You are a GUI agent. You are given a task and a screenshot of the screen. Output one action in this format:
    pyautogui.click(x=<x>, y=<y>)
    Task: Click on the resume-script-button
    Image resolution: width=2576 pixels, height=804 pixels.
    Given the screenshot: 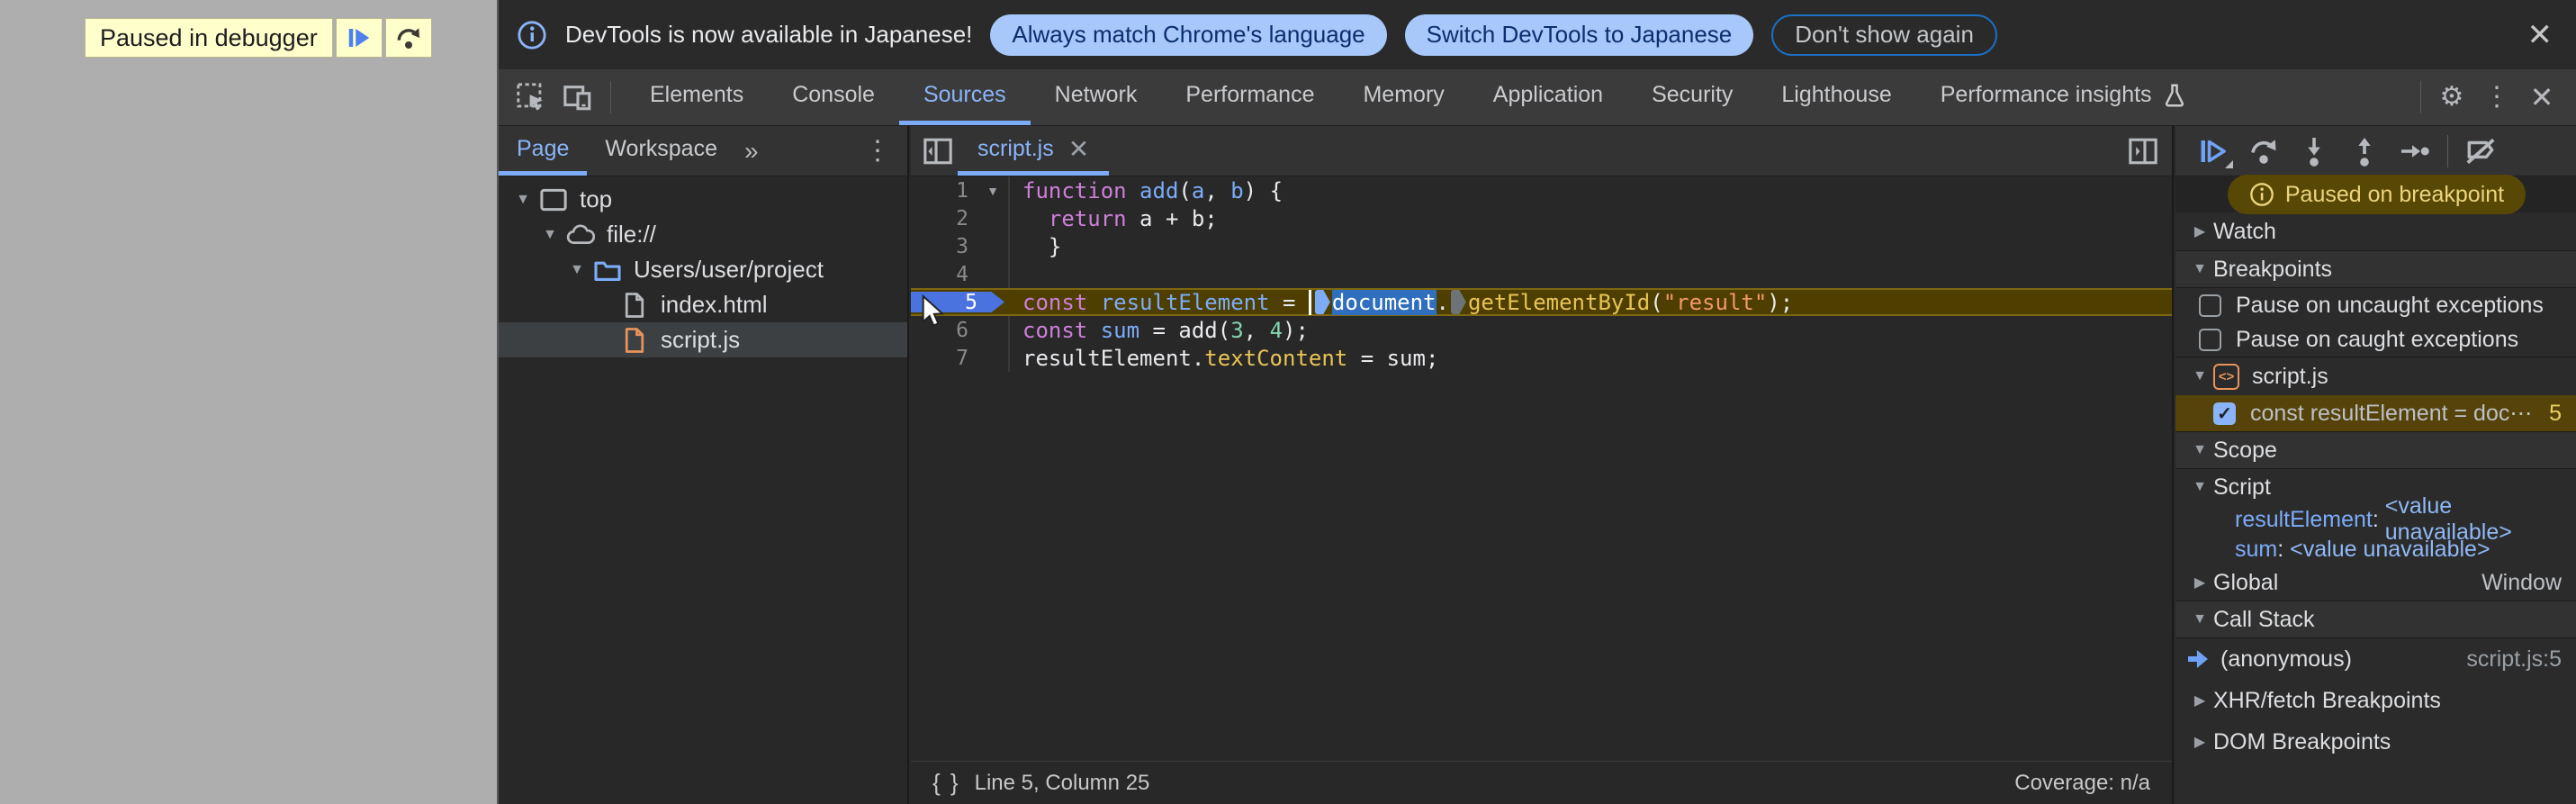 What is the action you would take?
    pyautogui.click(x=359, y=38)
    